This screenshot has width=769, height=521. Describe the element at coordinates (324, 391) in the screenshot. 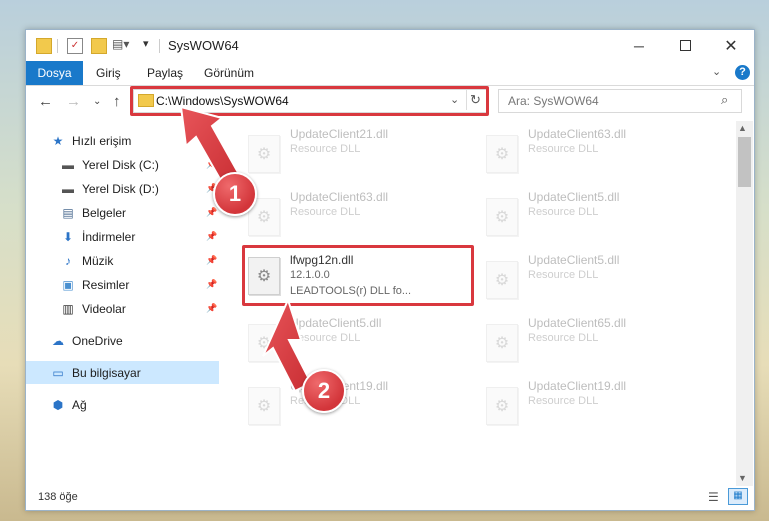

I see `callout-2: 2` at that location.